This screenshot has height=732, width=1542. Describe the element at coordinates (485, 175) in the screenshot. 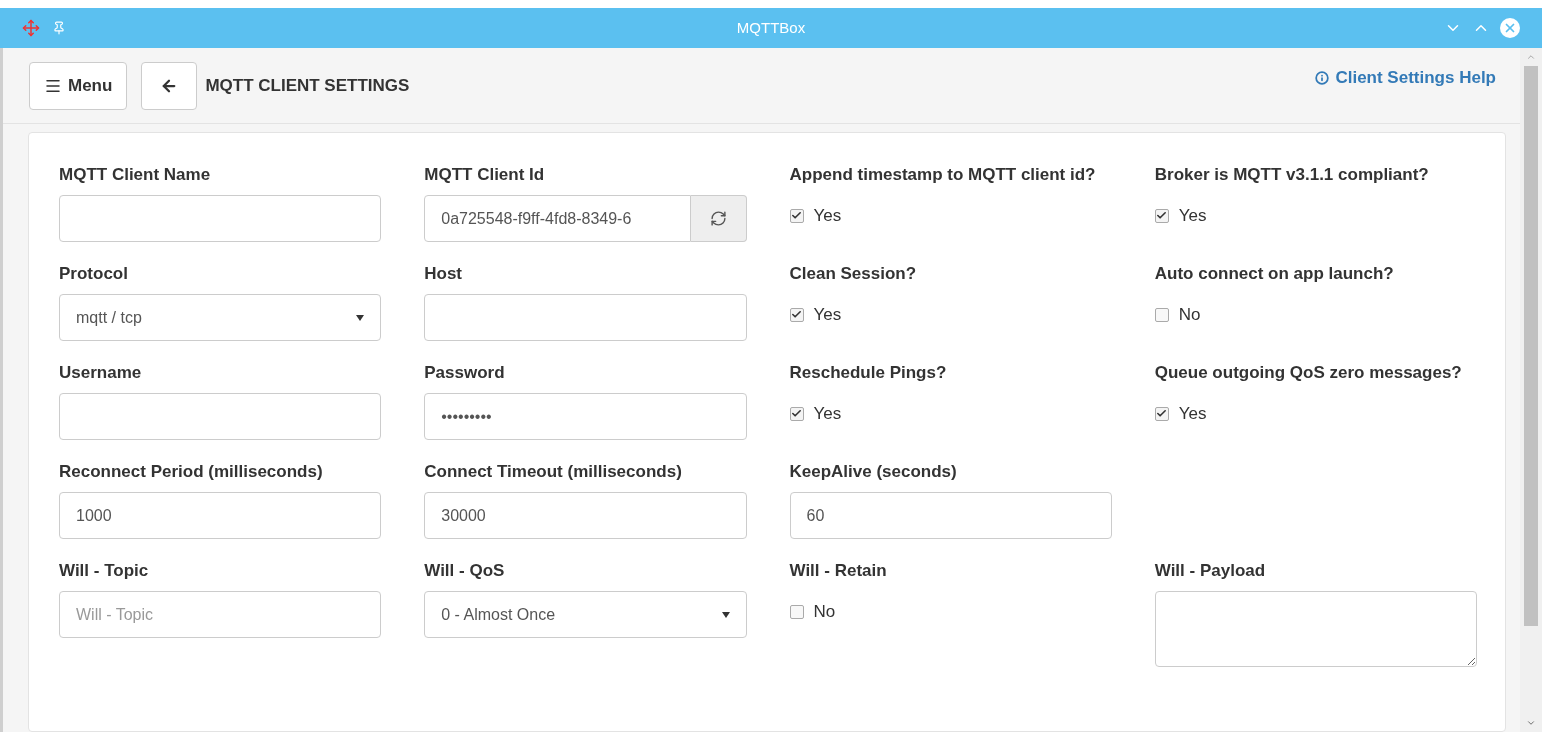

I see `field-label: MQTT Client Id` at that location.